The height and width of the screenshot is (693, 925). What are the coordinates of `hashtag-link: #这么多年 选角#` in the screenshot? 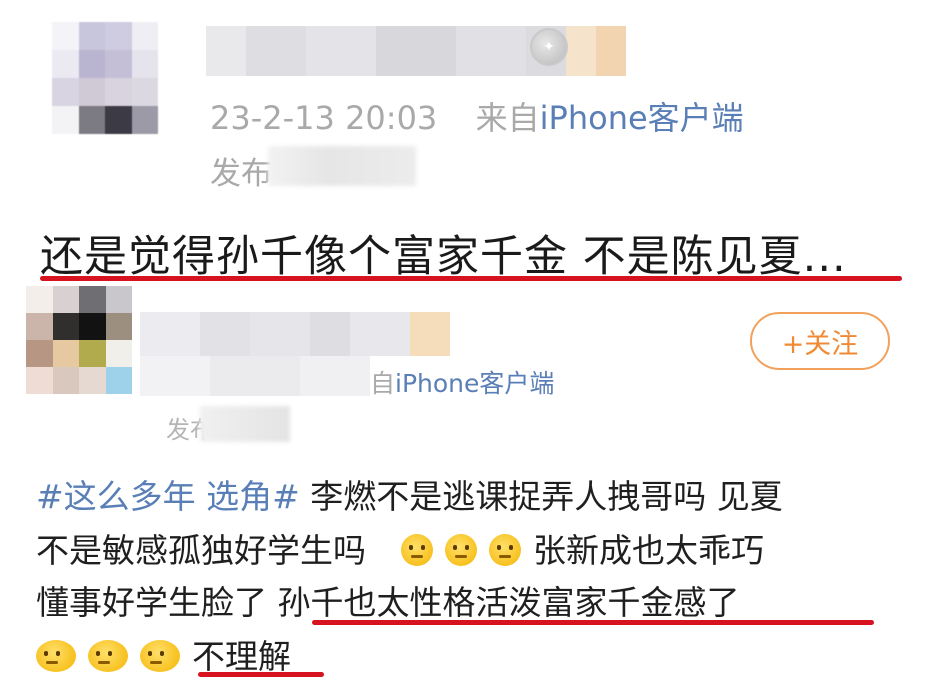 It's located at (168, 496).